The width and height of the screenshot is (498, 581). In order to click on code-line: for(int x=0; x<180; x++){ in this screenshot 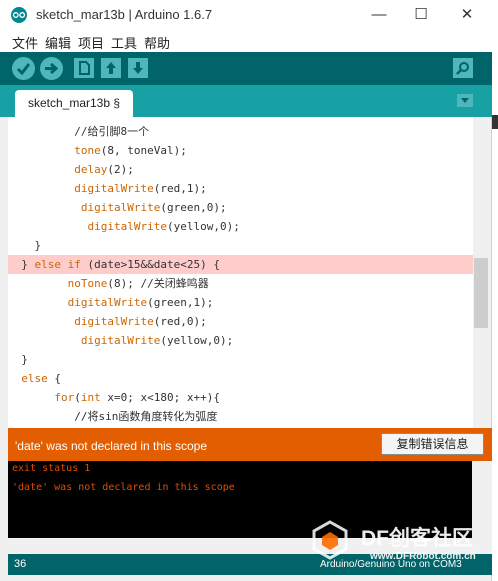, I will do `click(240, 397)`.